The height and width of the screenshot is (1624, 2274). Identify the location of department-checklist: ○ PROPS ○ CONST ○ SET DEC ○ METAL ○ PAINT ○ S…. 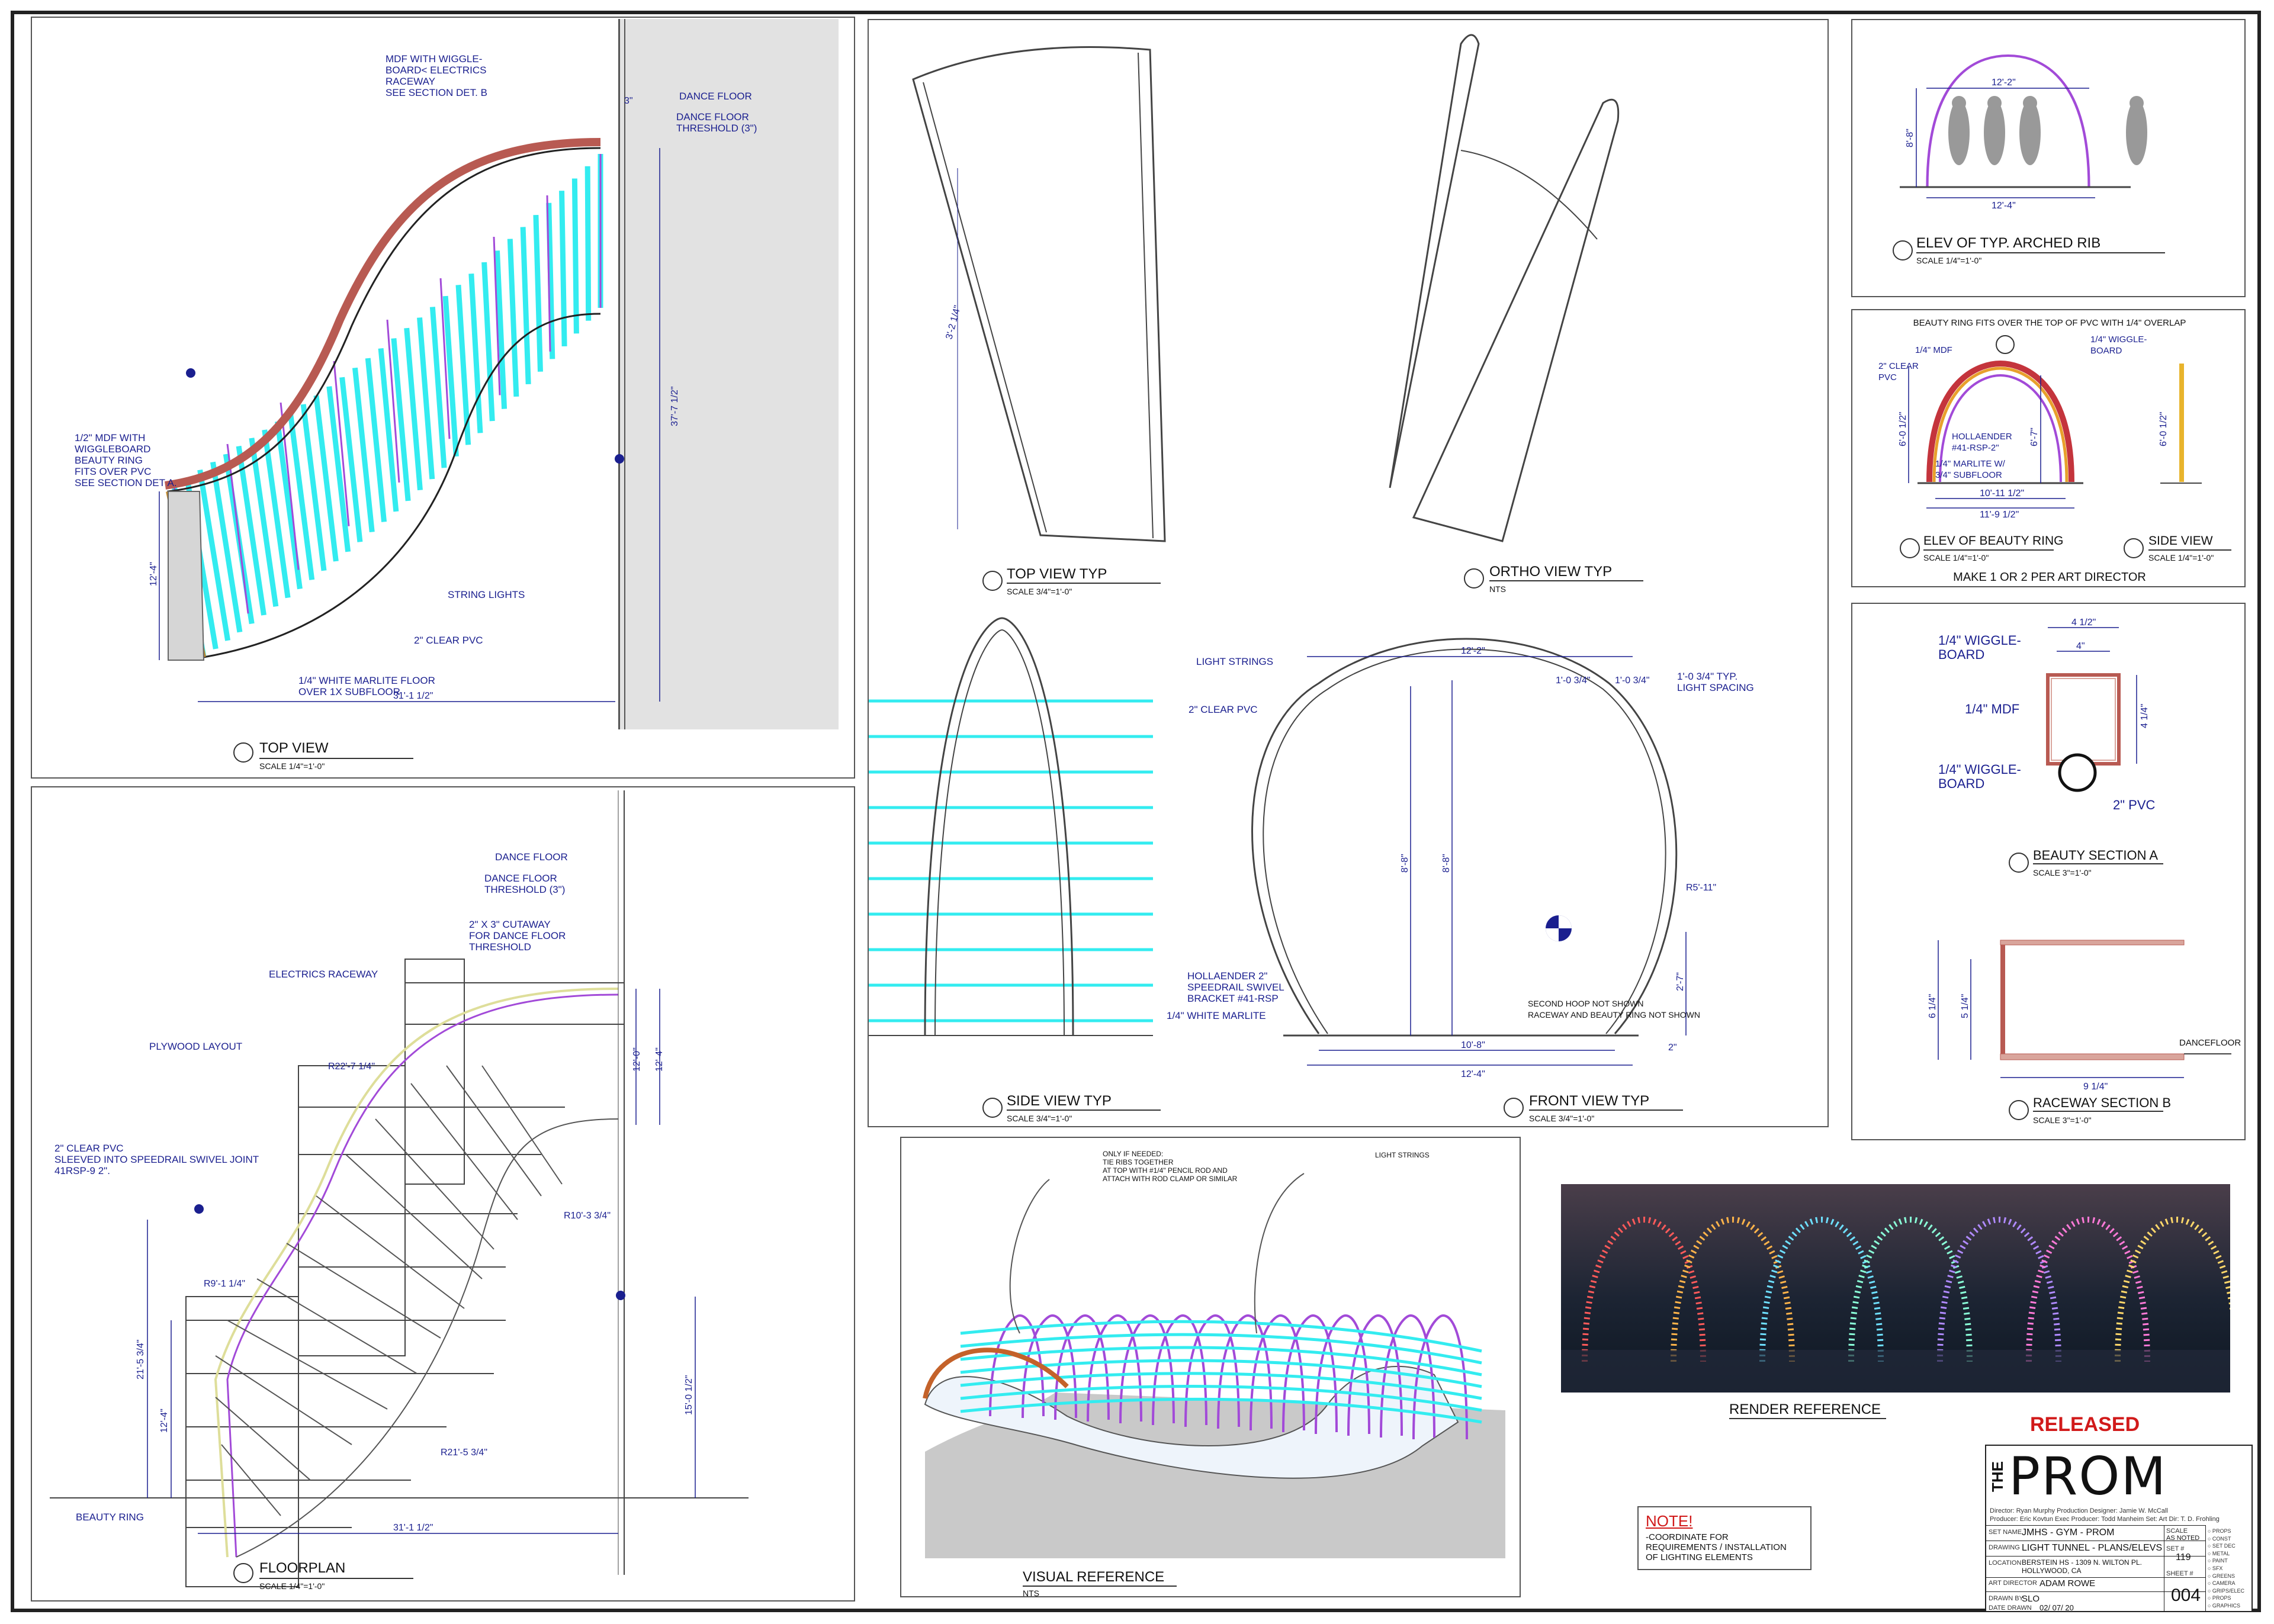
(2229, 1568).